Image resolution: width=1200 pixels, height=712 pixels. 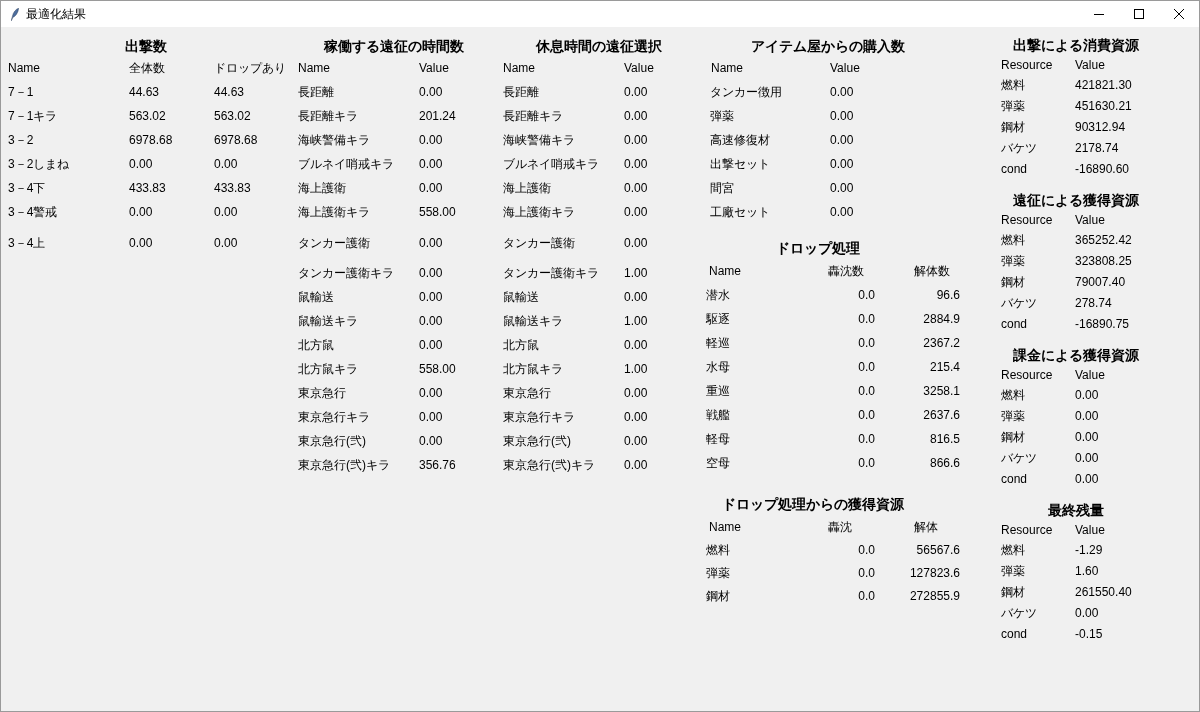 What do you see at coordinates (1103, 261) in the screenshot?
I see `table-cell: 323808.25` at bounding box center [1103, 261].